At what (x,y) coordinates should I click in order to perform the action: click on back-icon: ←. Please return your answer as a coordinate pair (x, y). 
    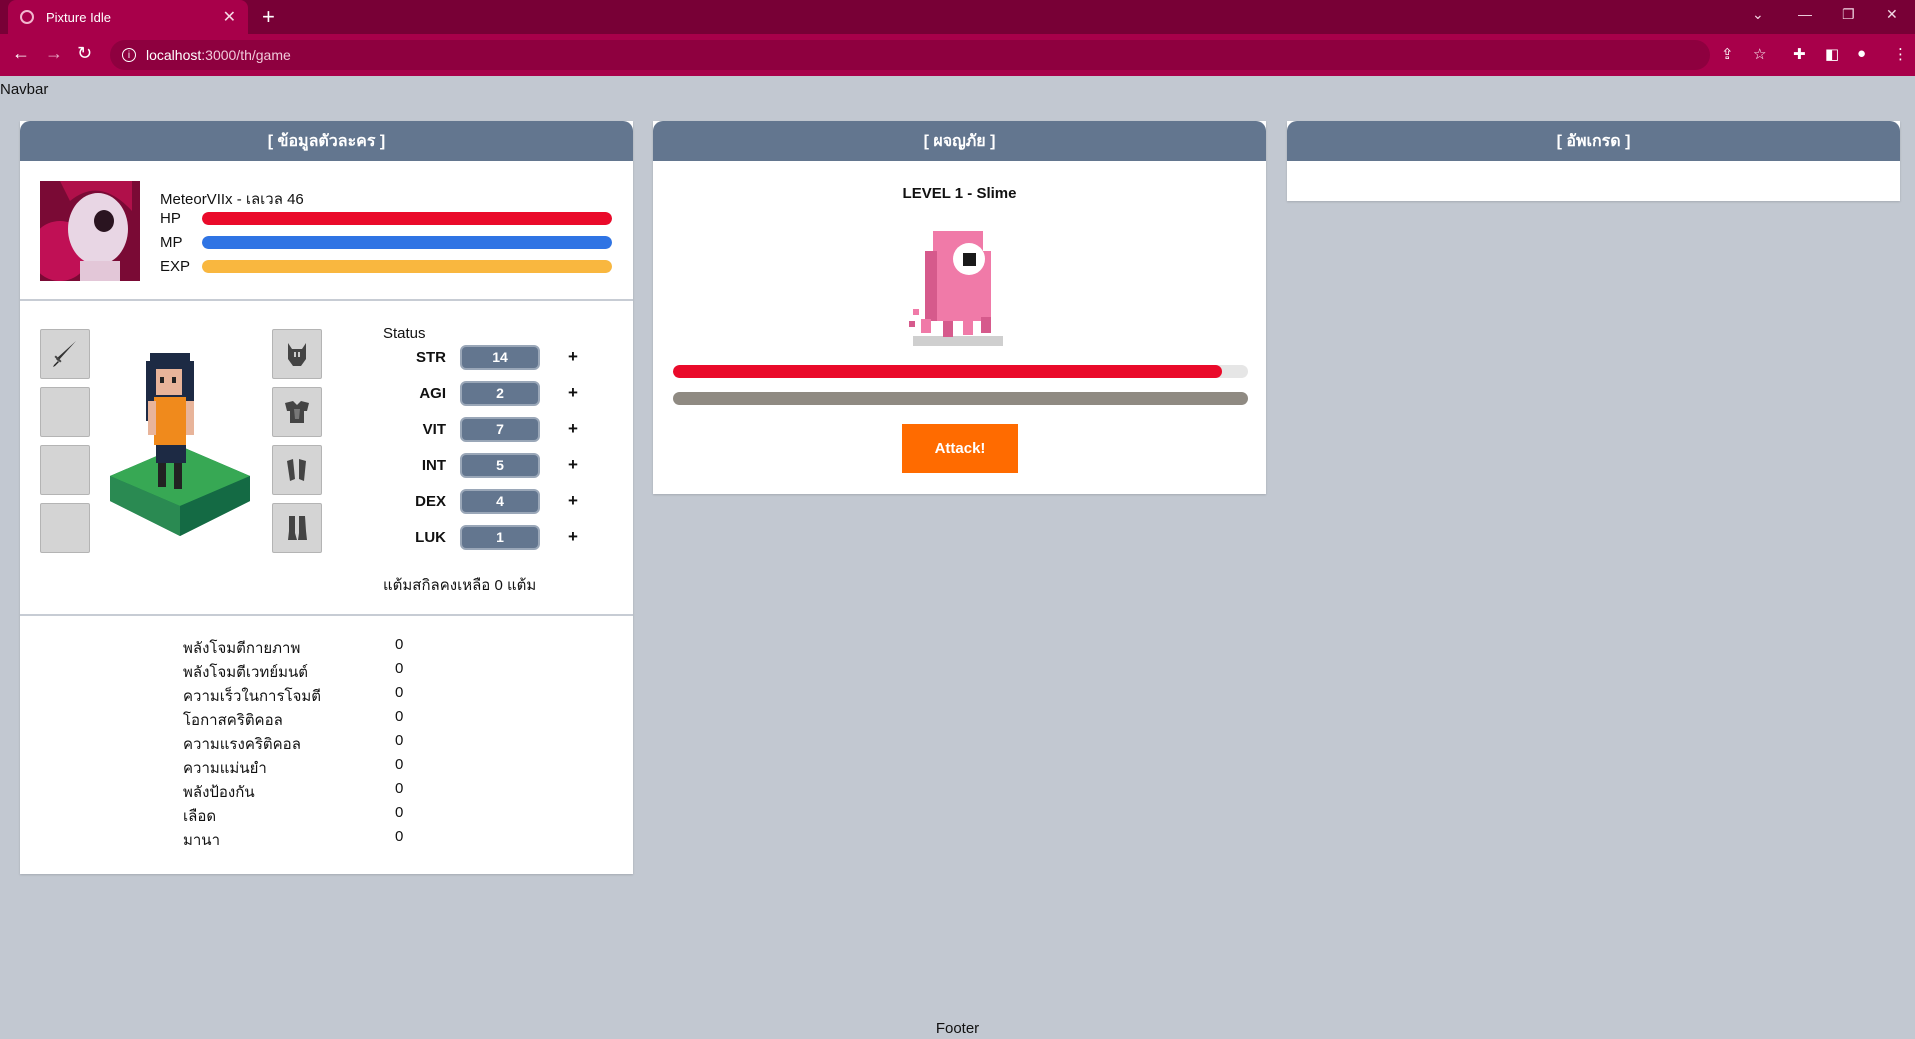
    Looking at the image, I should click on (21, 53).